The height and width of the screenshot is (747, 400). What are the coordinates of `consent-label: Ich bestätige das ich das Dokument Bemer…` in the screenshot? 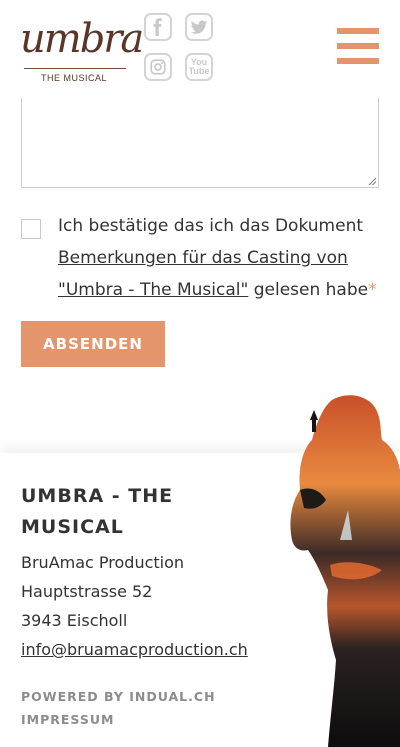 It's located at (220, 258).